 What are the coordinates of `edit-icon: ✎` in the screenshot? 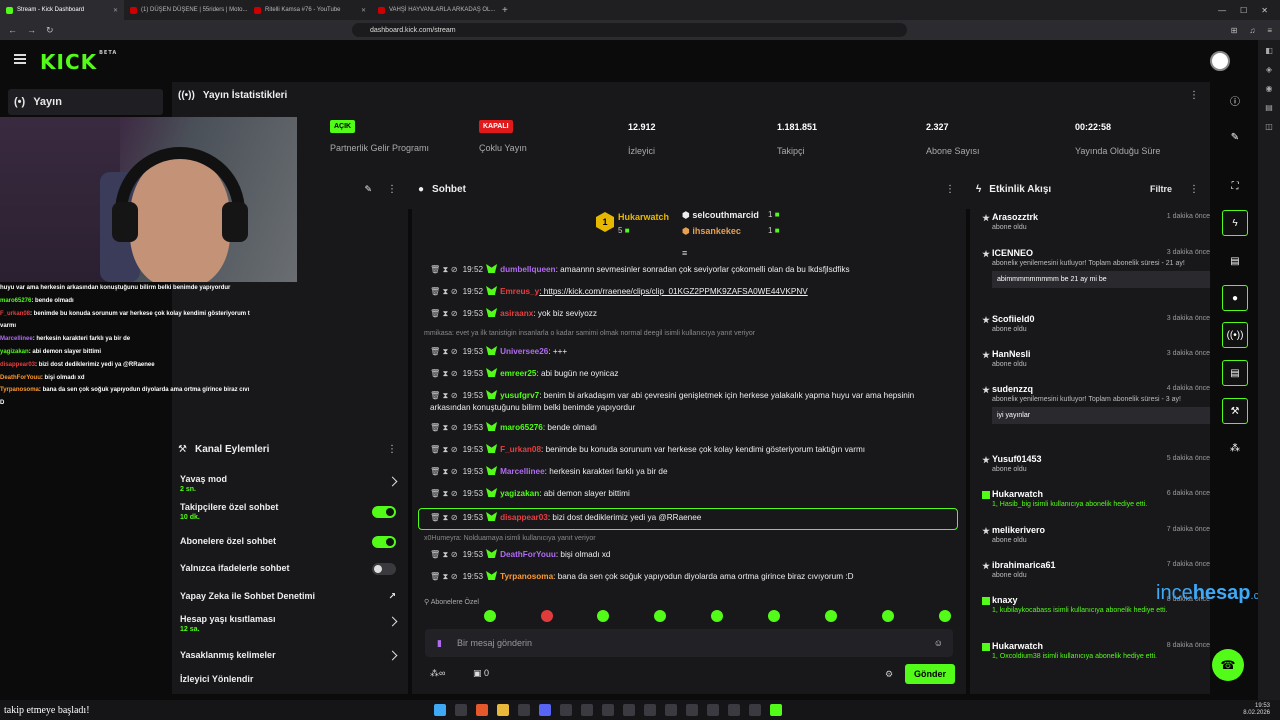 It's located at (368, 189).